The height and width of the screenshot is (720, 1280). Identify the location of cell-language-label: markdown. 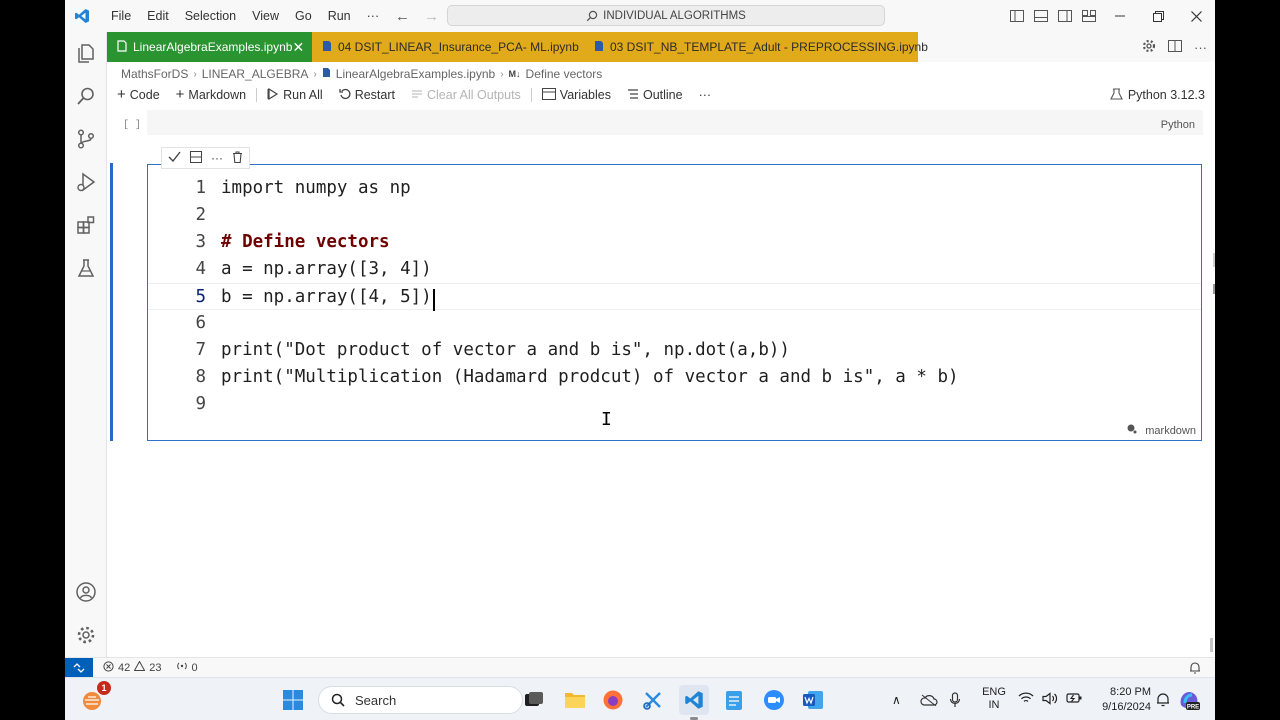
(1170, 431).